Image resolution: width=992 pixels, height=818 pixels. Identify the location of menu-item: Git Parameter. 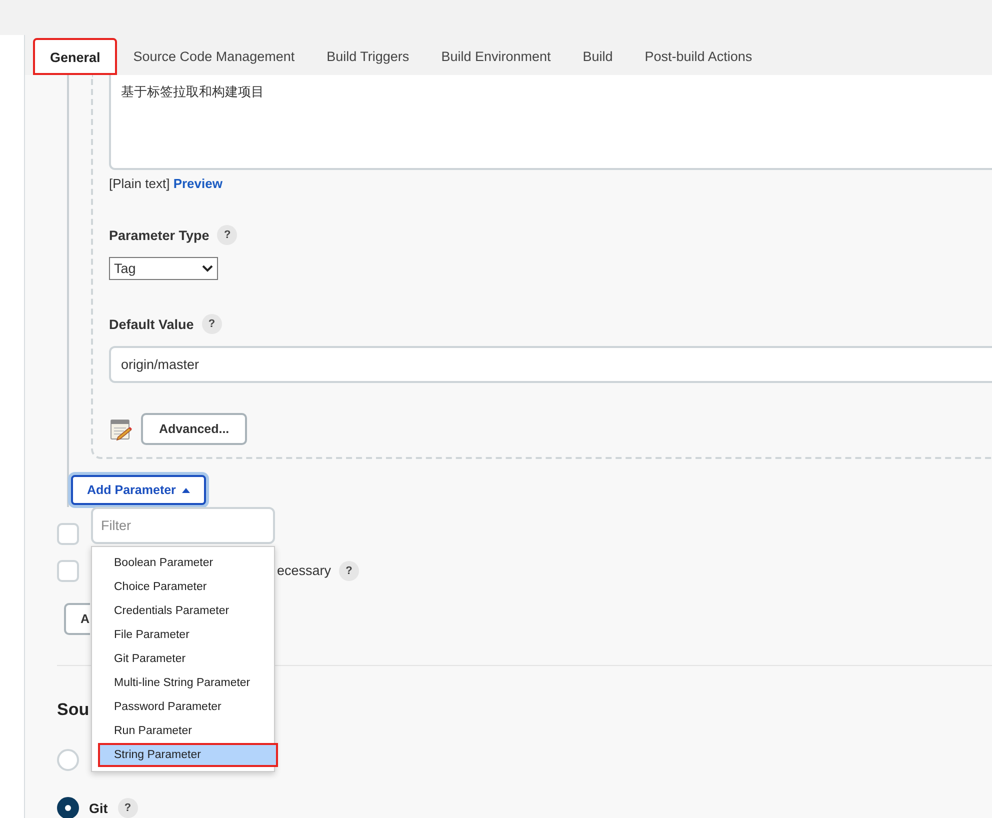
(183, 659).